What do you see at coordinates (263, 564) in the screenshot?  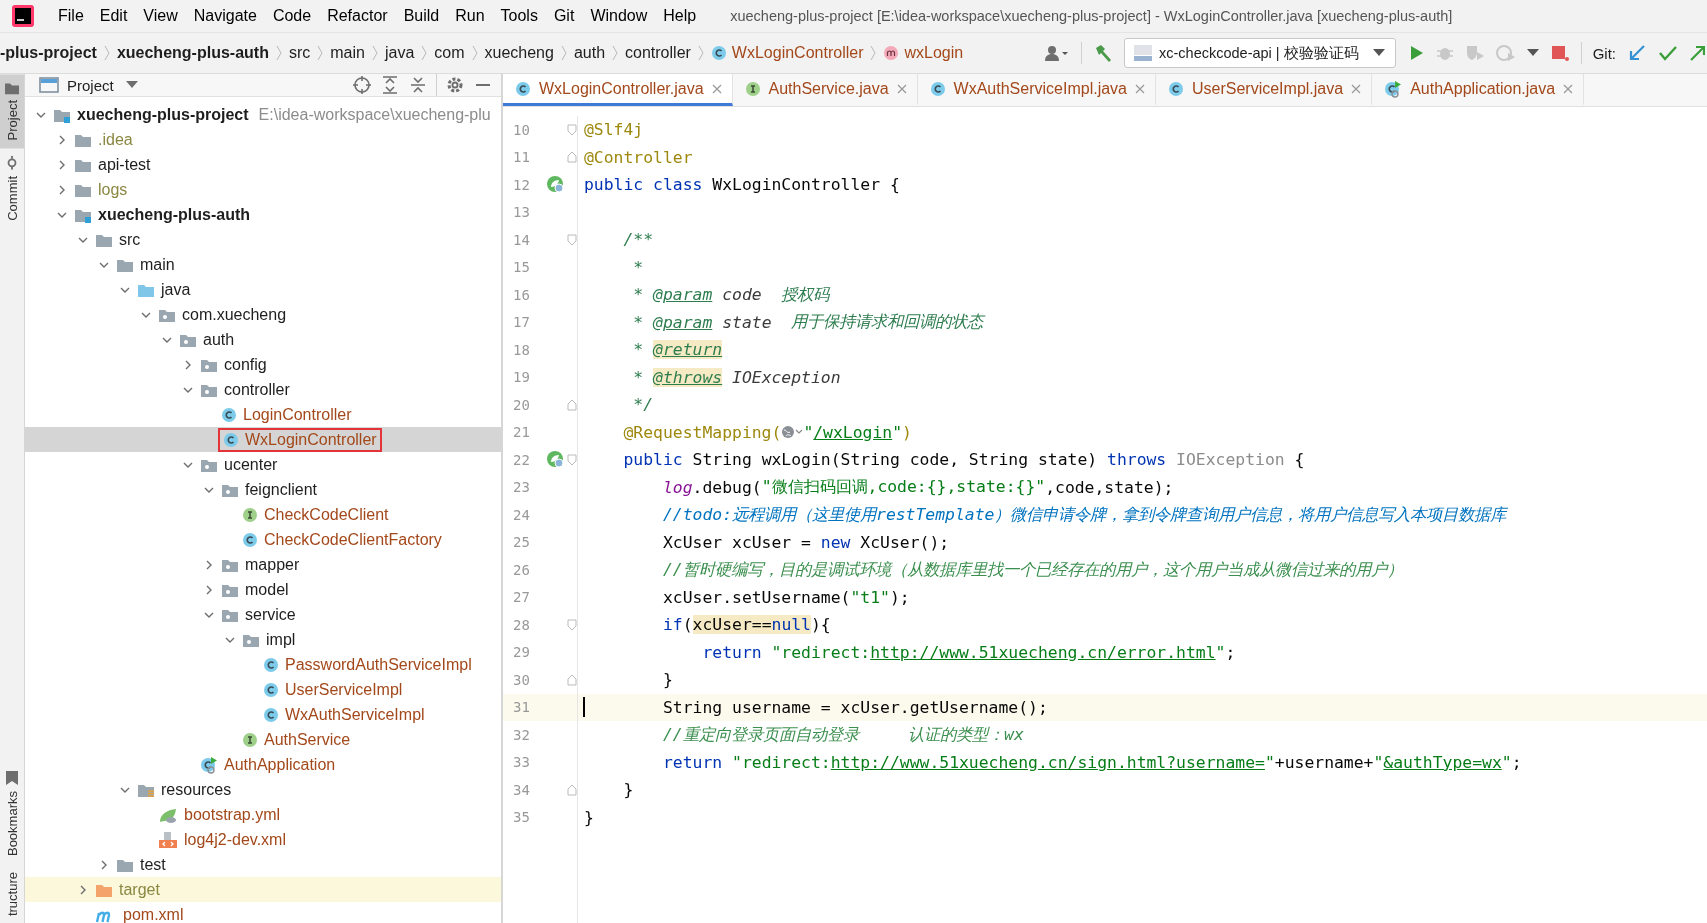 I see `tree-item: mapper` at bounding box center [263, 564].